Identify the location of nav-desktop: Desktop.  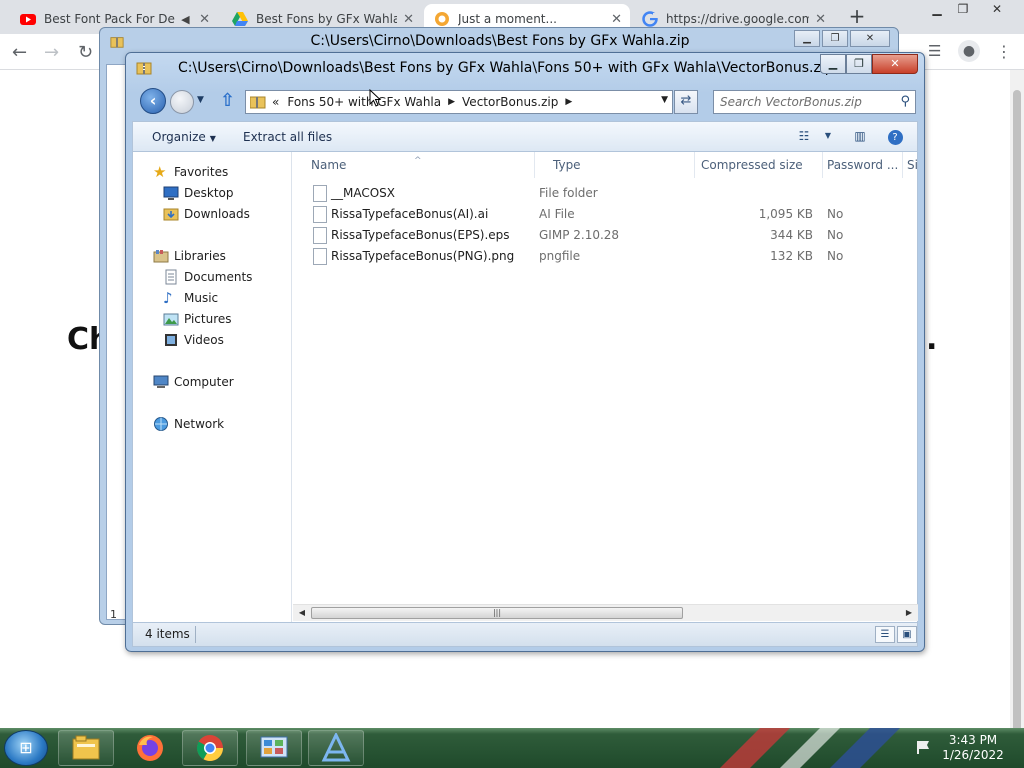
(198, 193).